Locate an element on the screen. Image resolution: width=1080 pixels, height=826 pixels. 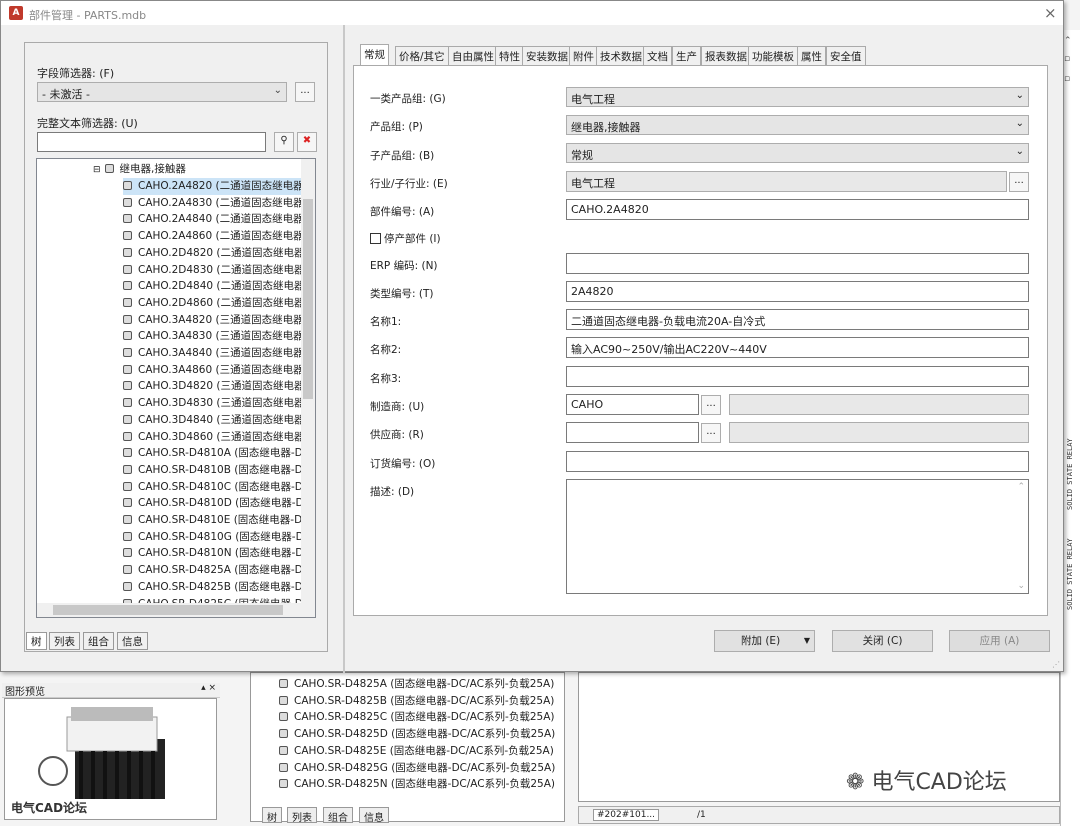
tree-item: CAHO.2A4830 (二通道固态继电器-负 is located at coordinates (219, 203).